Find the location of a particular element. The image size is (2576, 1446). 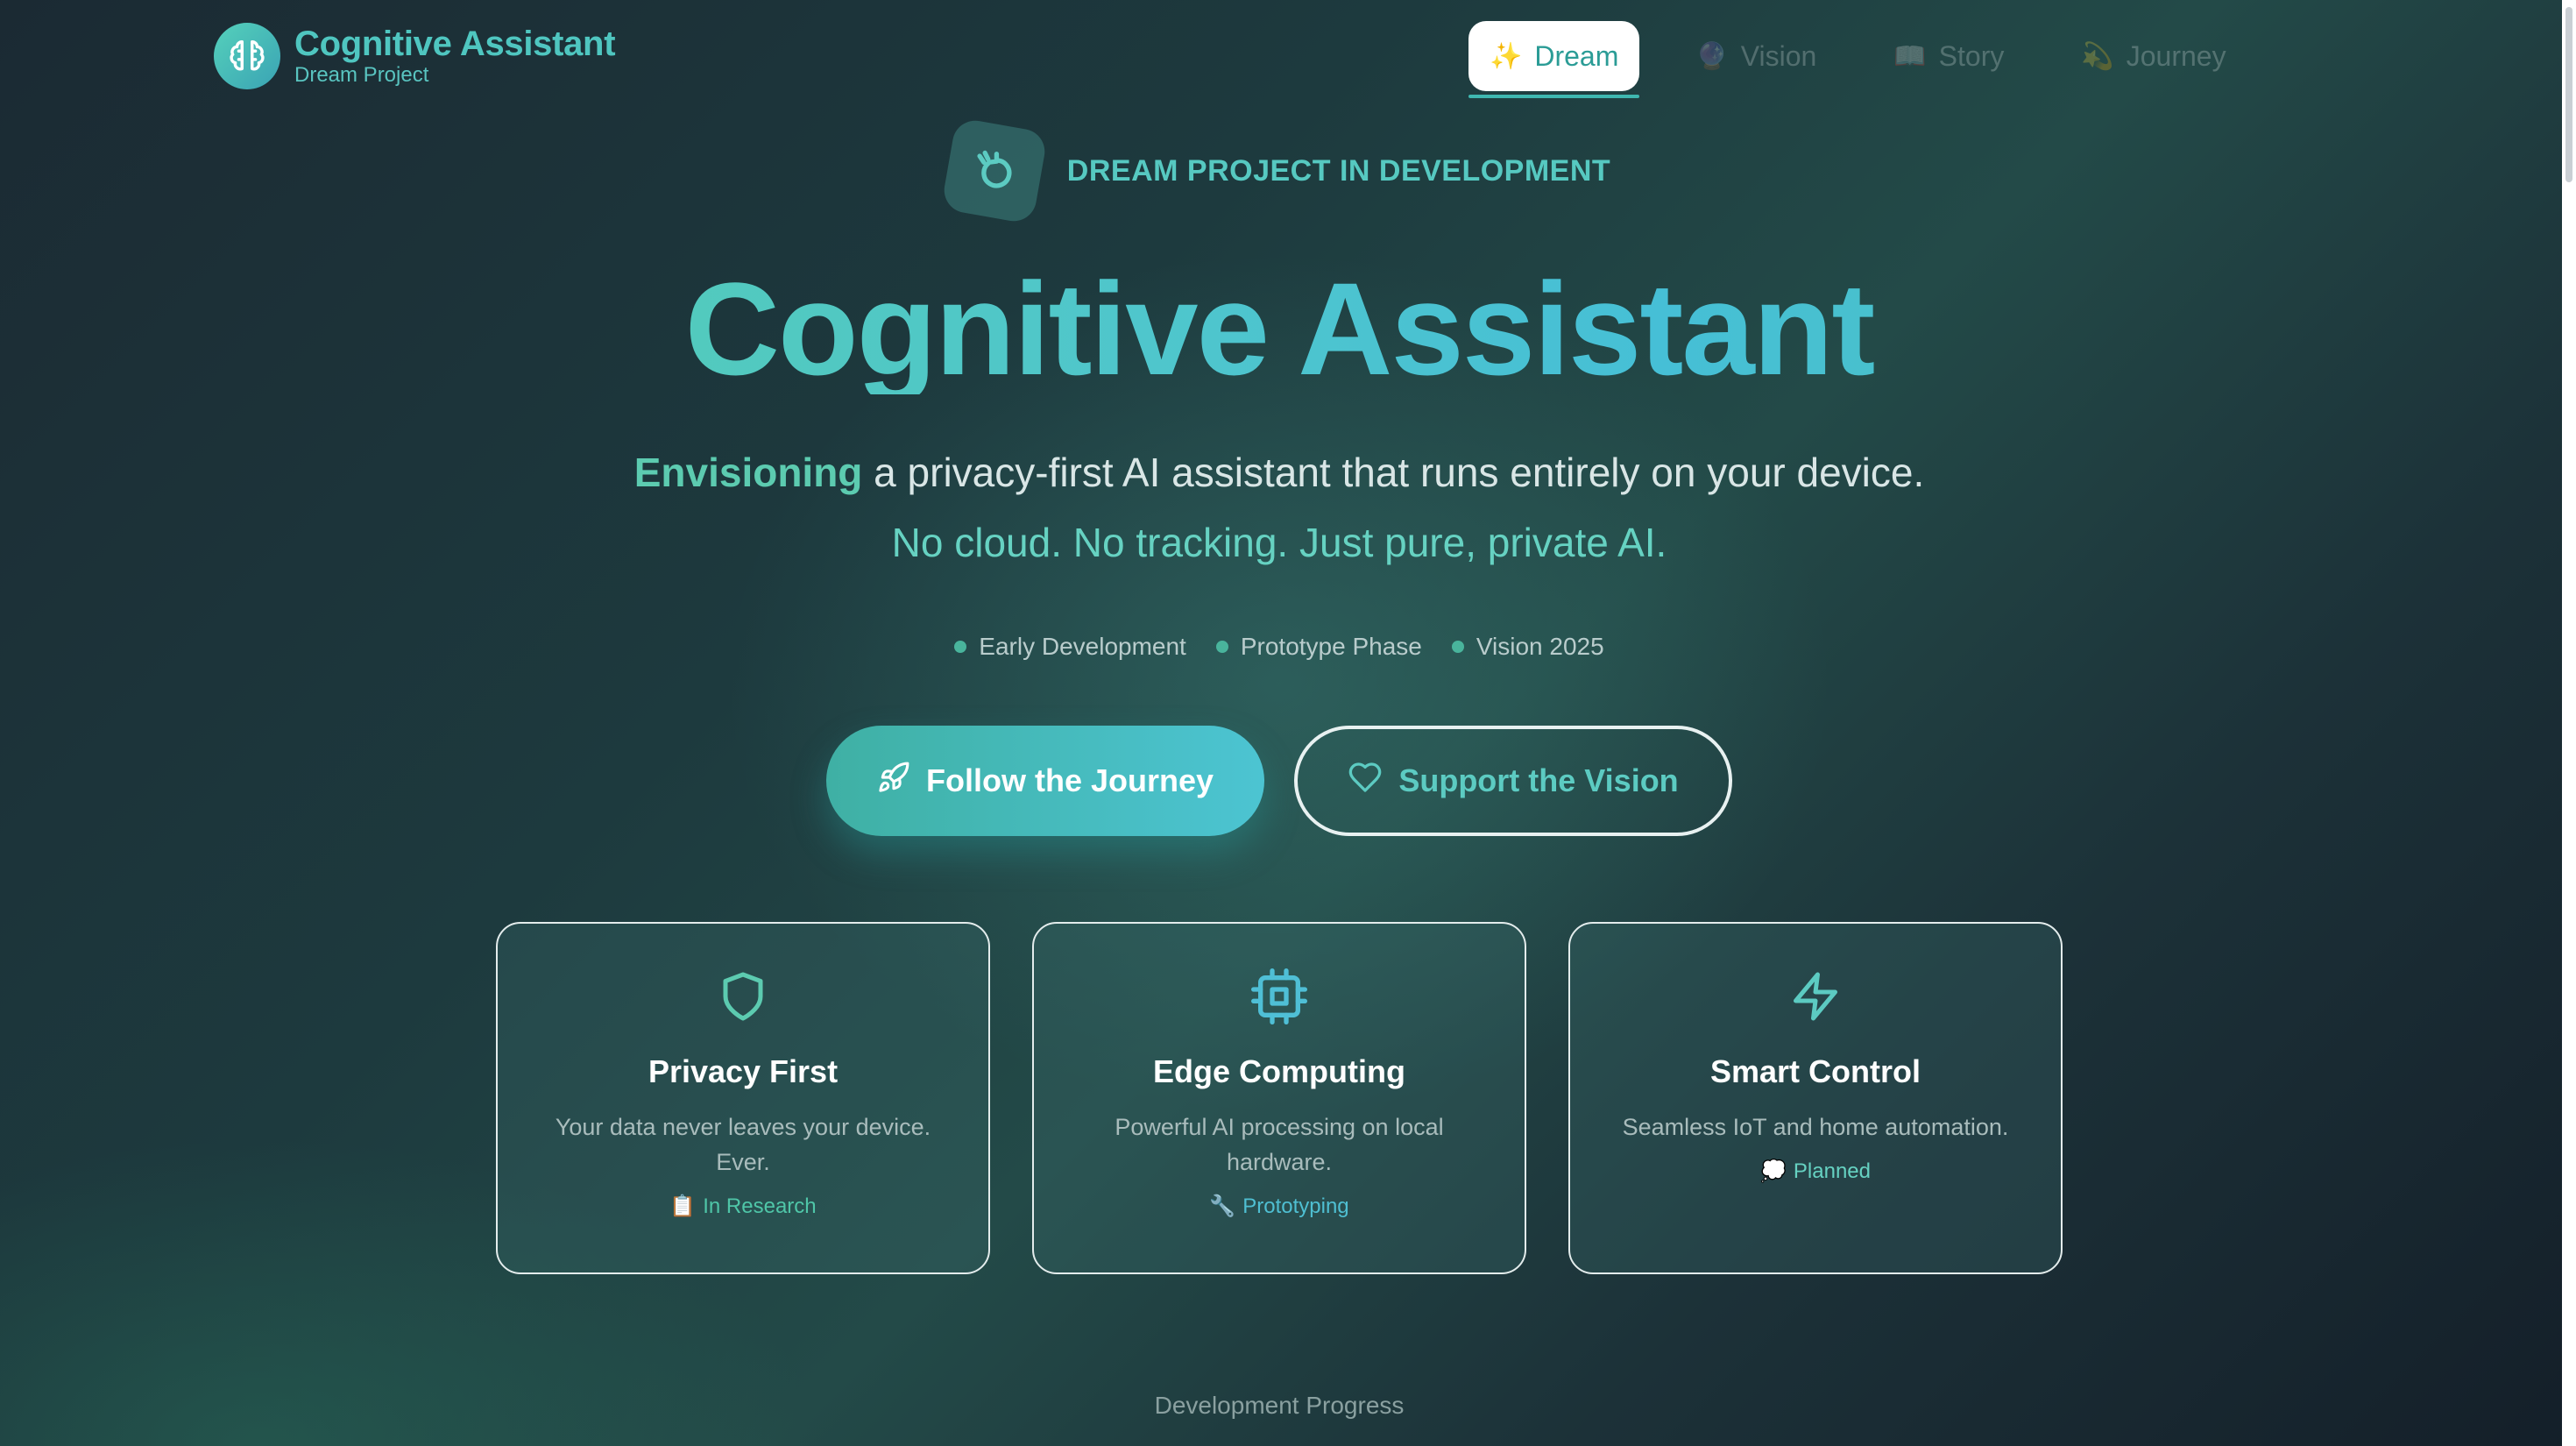

nav-label: Story is located at coordinates (1971, 55).